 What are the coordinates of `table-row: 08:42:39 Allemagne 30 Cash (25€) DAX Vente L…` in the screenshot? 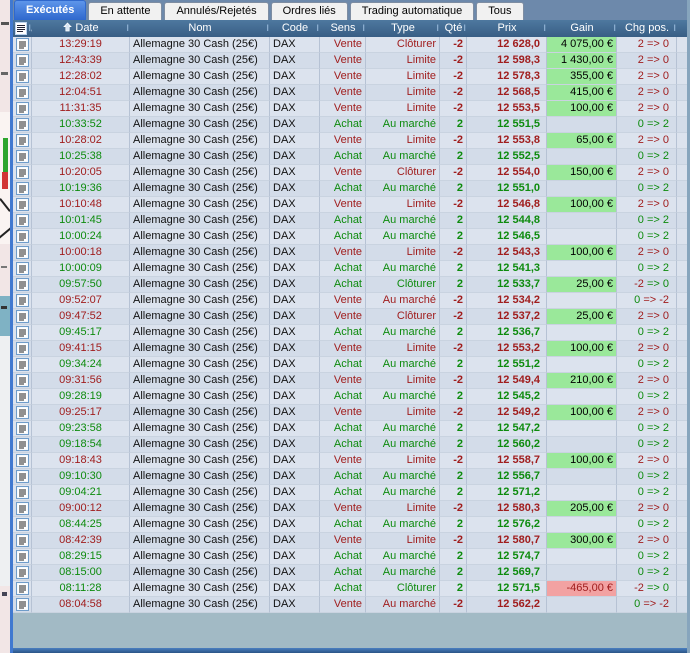 It's located at (350, 541).